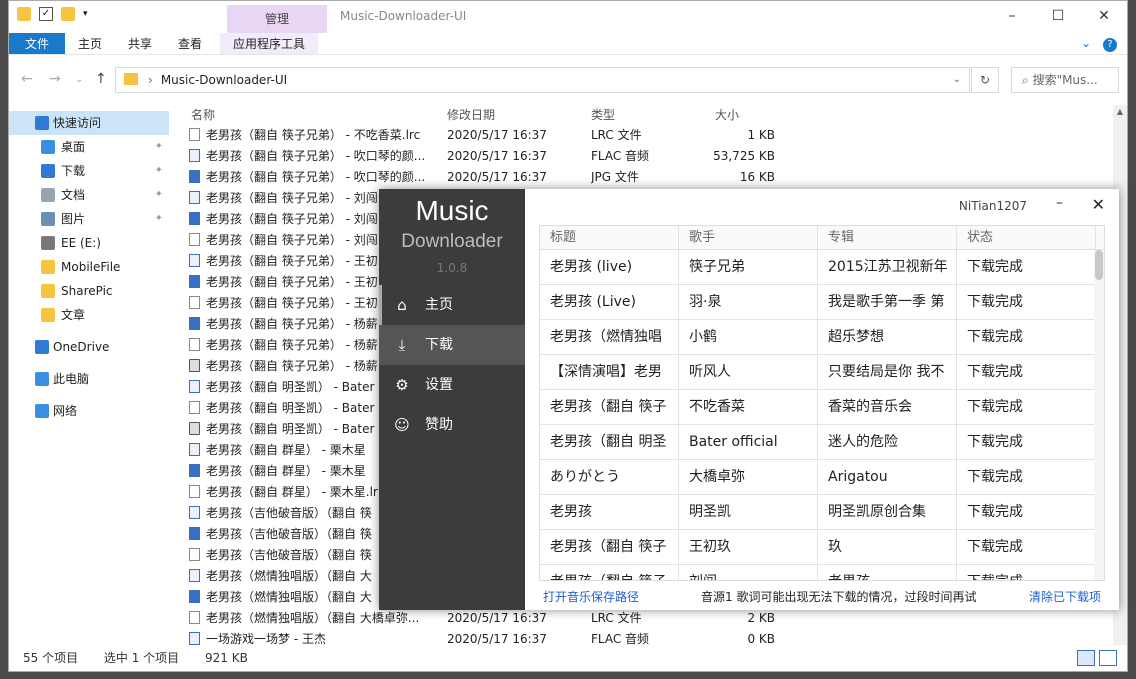  I want to click on nav-item-4: 图片 ✦, so click(89, 219).